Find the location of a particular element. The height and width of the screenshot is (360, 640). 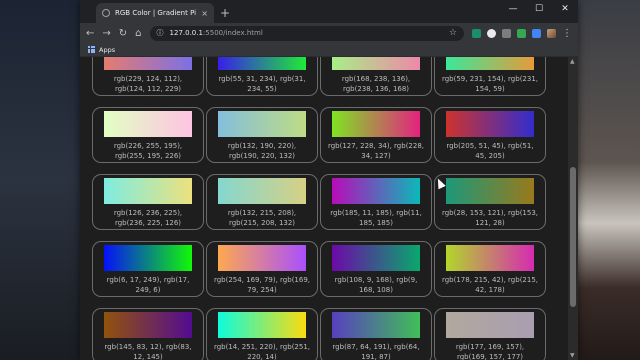

gradient-label: rgb(168, 238, 136), rgb(238, 136, 168) is located at coordinates (376, 84).